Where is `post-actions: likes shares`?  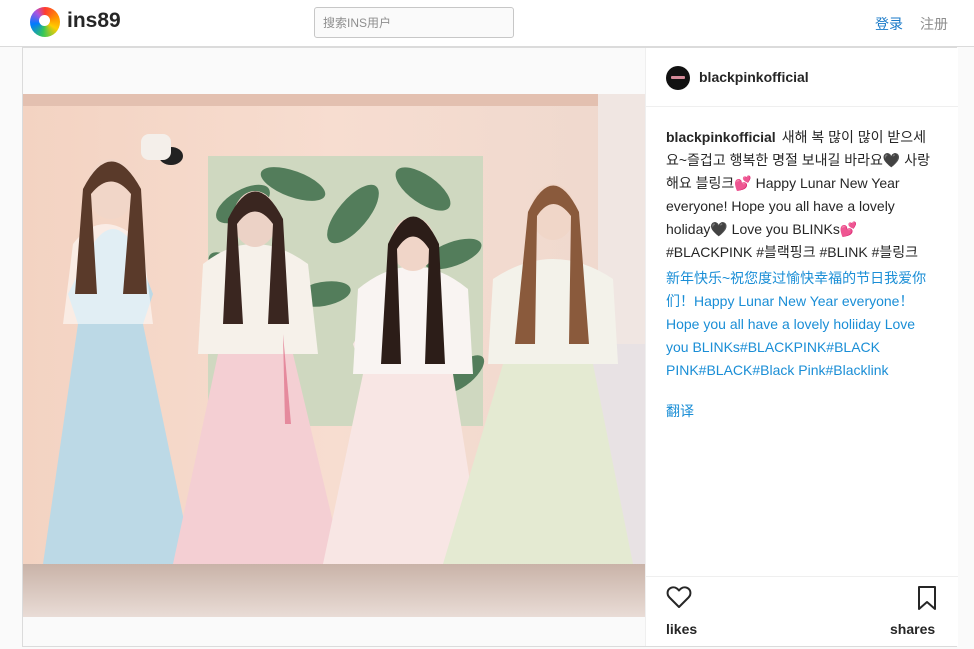 post-actions: likes shares is located at coordinates (802, 612).